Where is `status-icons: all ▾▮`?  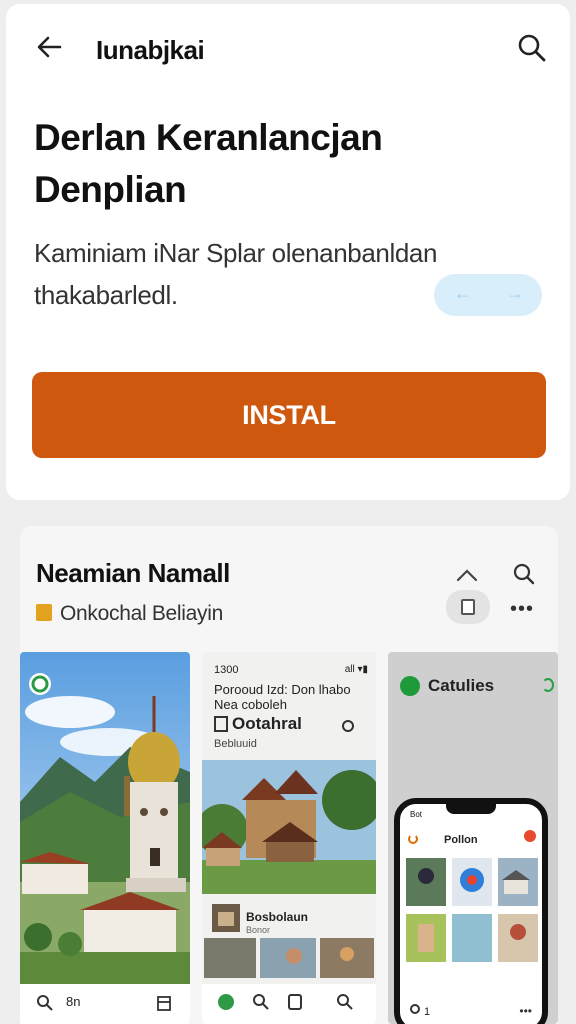 status-icons: all ▾▮ is located at coordinates (356, 669).